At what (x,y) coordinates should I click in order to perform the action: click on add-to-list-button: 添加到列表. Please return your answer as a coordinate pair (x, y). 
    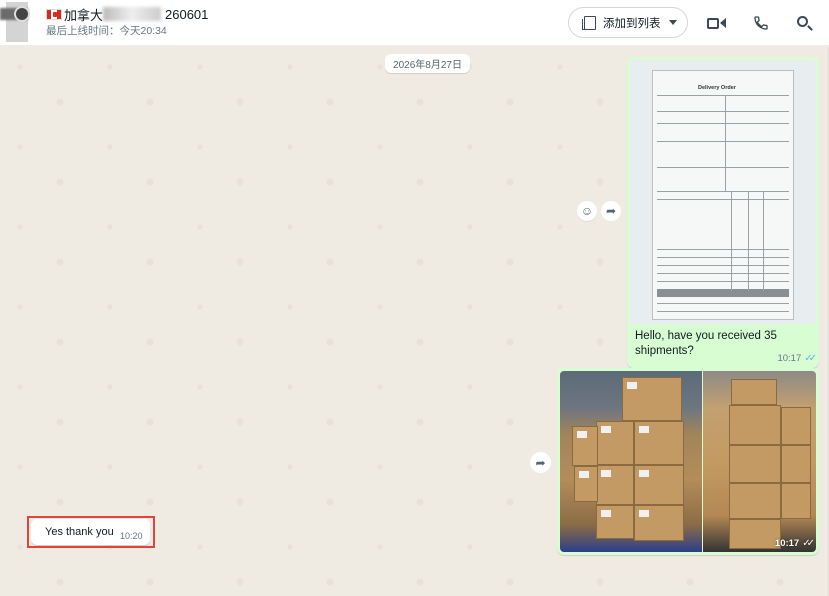
    Looking at the image, I should click on (628, 22).